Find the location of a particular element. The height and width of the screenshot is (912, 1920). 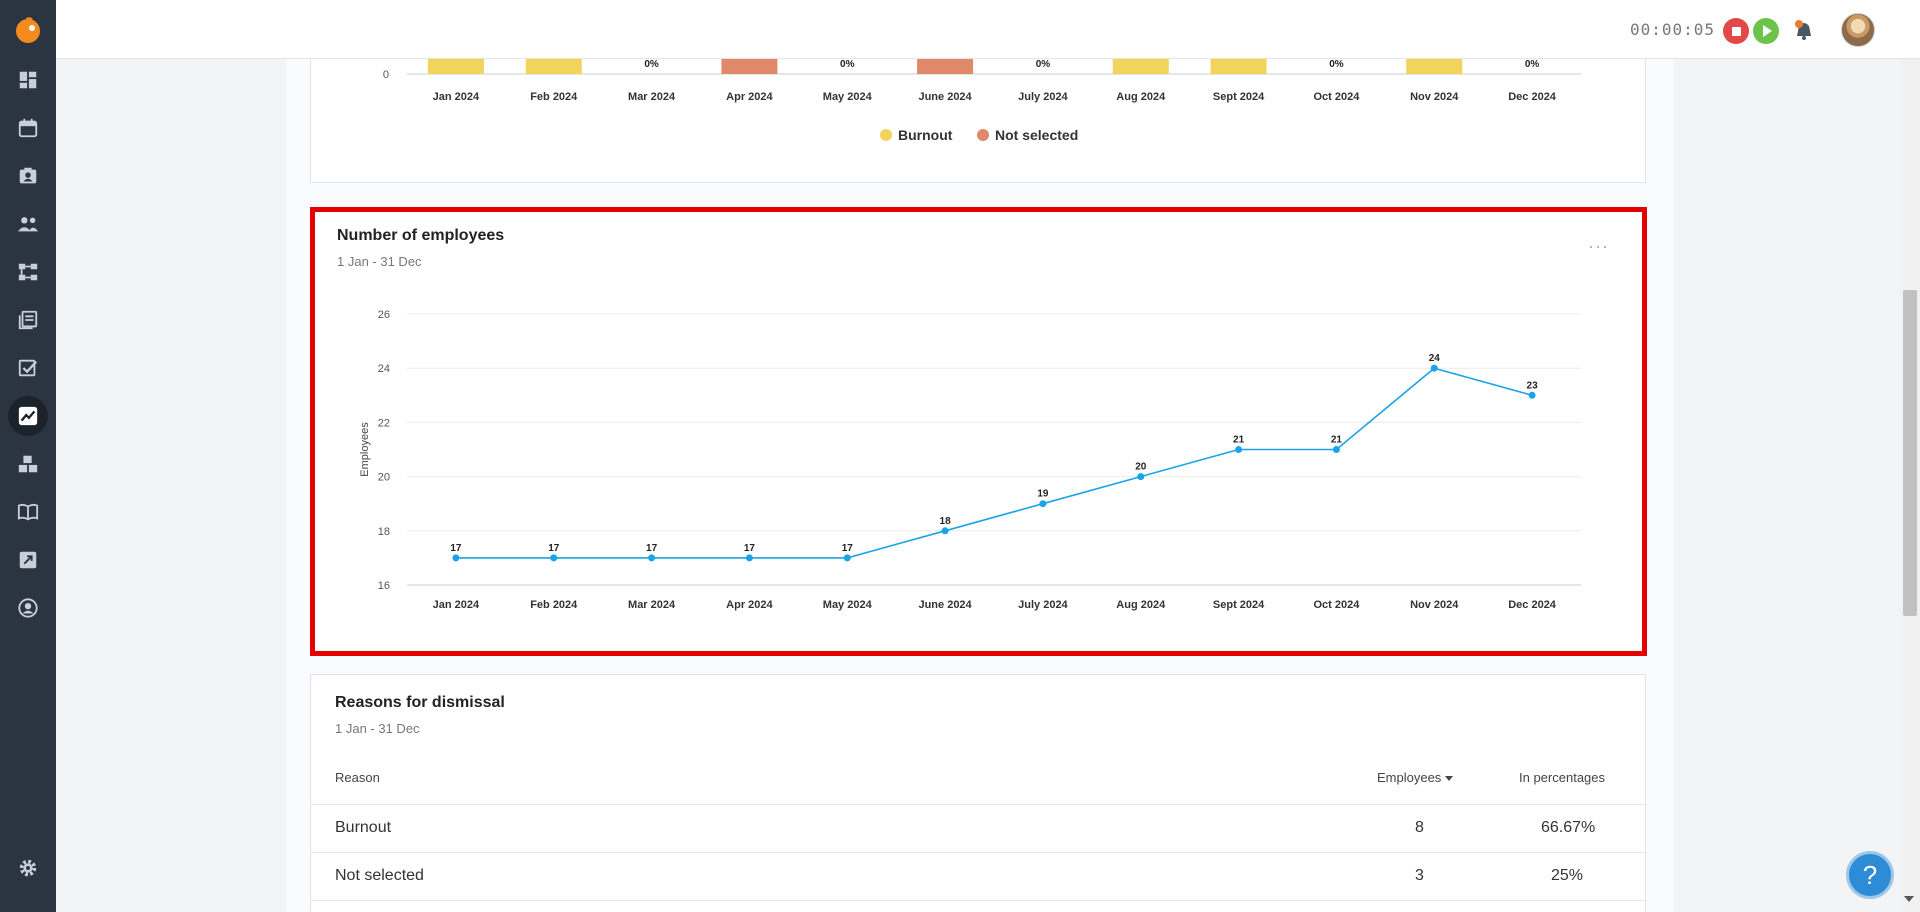

y-tick-label: 16 is located at coordinates (384, 586).